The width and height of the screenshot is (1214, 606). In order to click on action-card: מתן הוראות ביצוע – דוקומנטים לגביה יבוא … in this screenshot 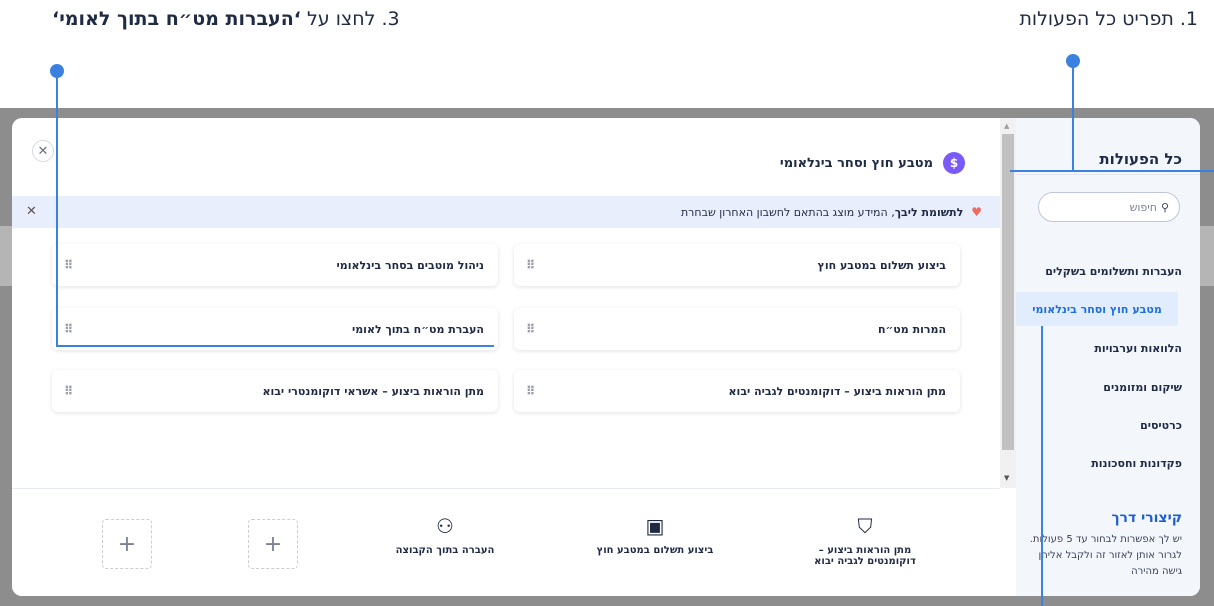, I will do `click(737, 391)`.